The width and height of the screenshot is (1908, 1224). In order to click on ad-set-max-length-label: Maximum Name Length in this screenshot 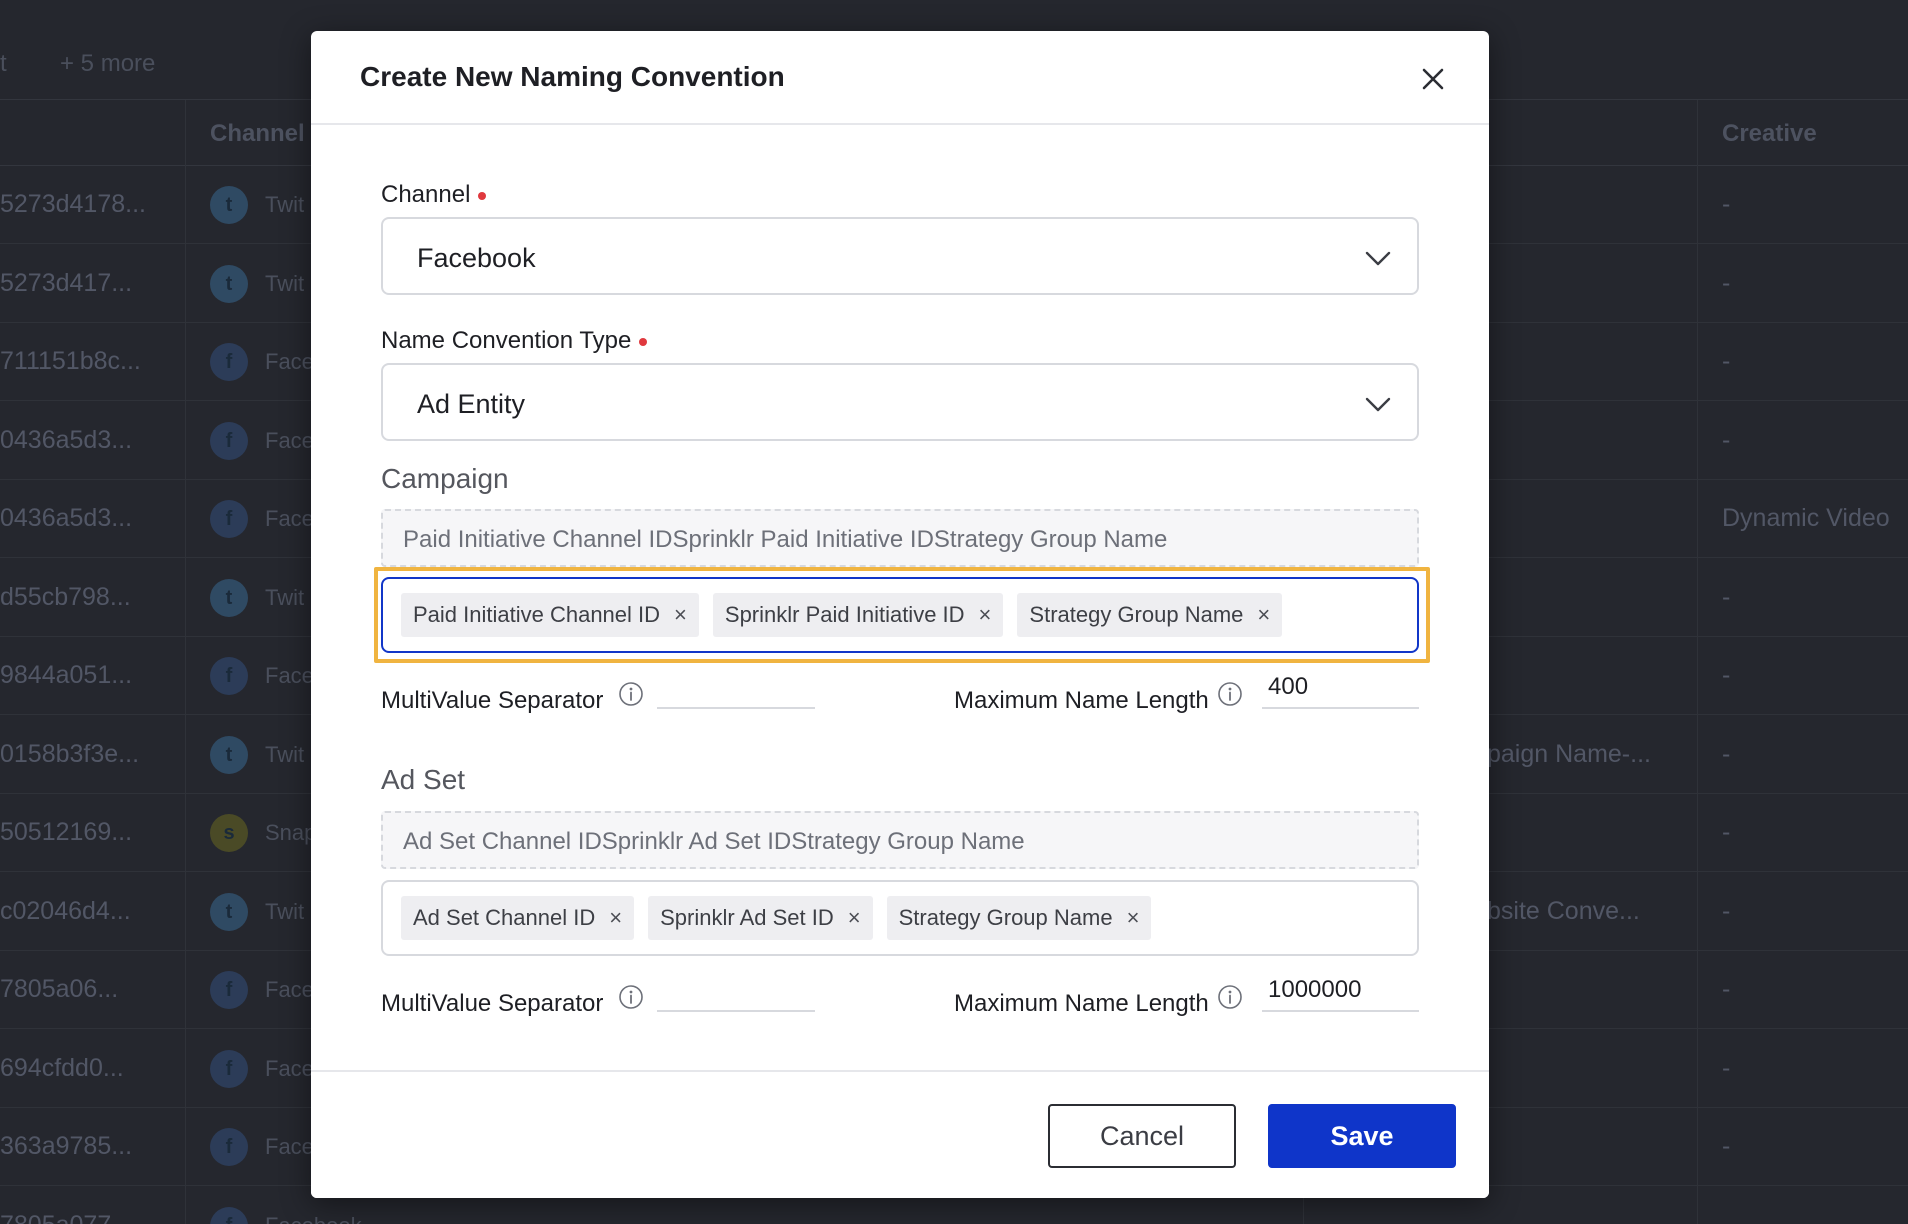, I will do `click(1081, 1003)`.